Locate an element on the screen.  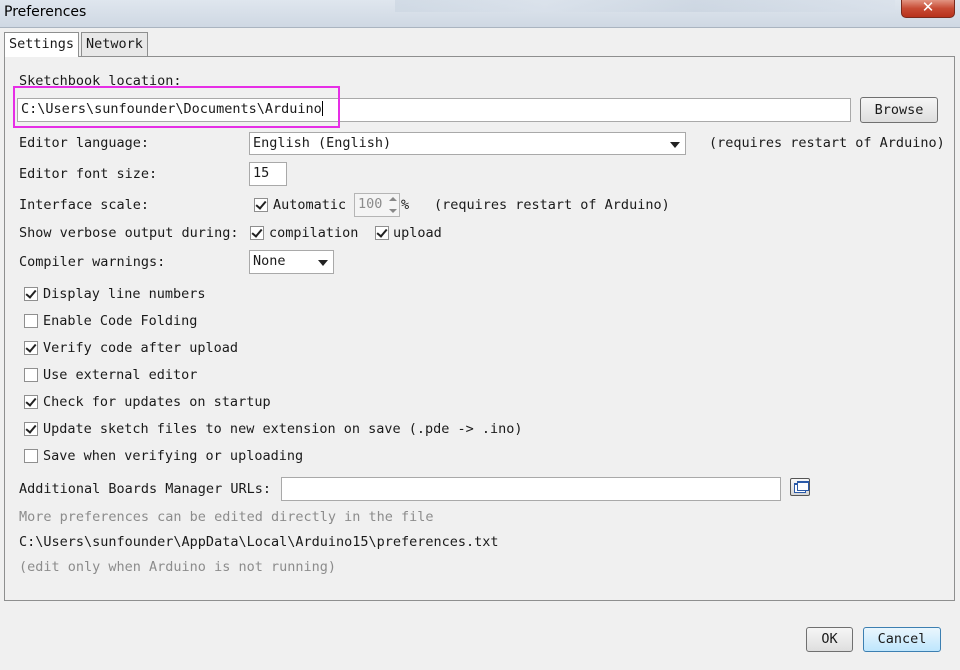
automatic-scale-checkbox is located at coordinates (261, 205).